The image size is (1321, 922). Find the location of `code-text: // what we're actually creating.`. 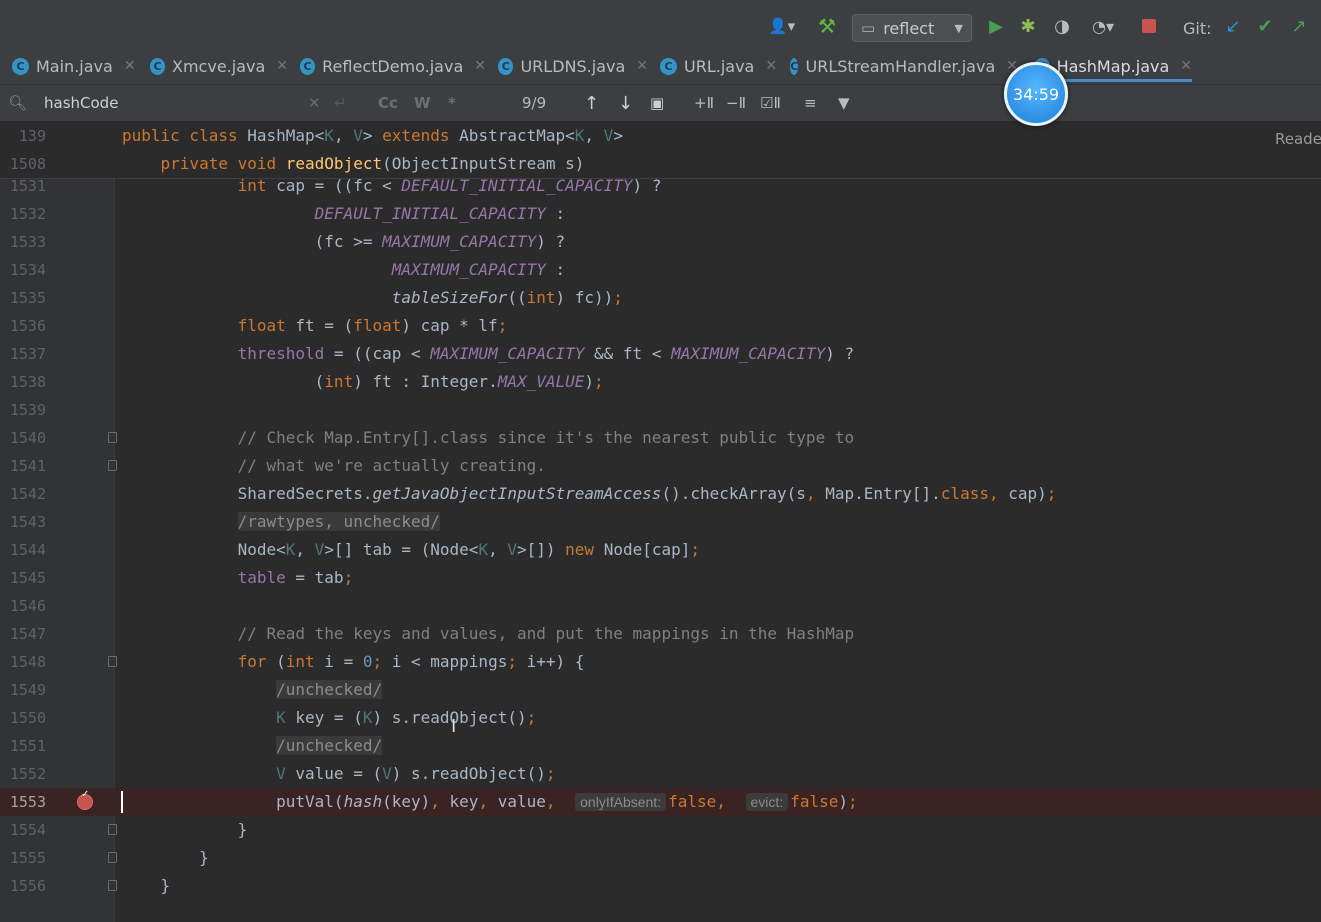

code-text: // what we're actually creating. is located at coordinates (391, 465).